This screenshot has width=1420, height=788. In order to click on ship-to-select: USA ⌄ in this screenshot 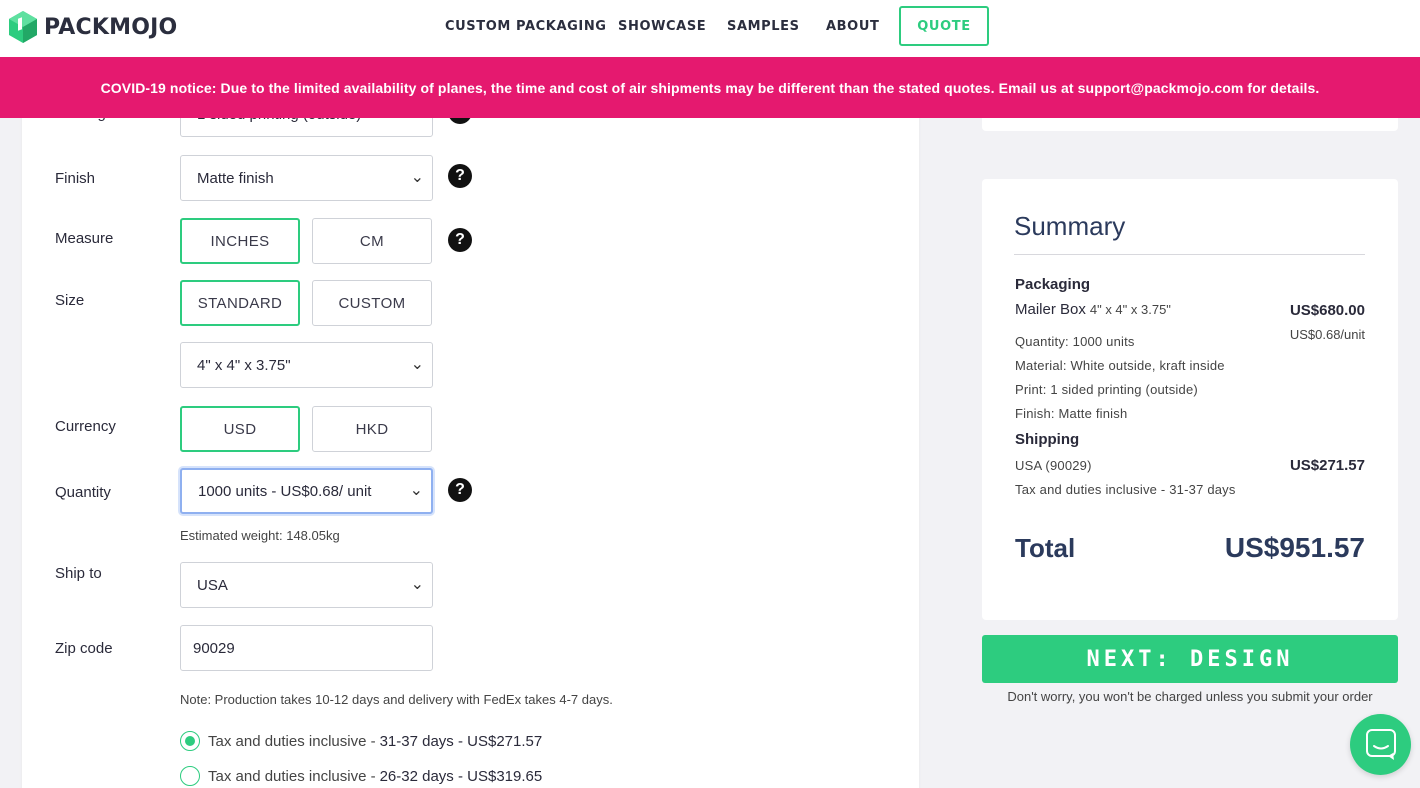, I will do `click(306, 585)`.